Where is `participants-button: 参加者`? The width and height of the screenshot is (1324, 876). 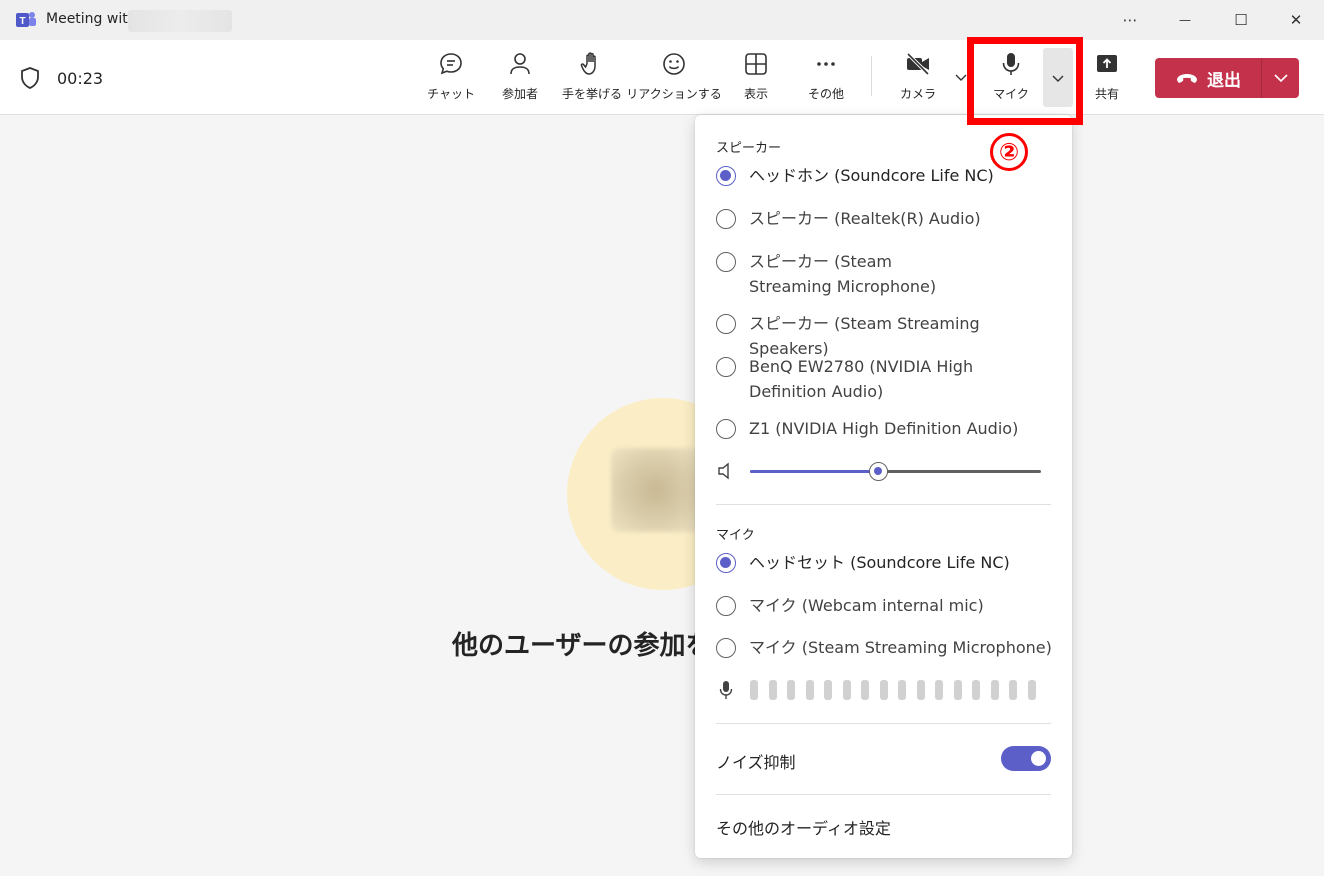
participants-button: 参加者 is located at coordinates (520, 80).